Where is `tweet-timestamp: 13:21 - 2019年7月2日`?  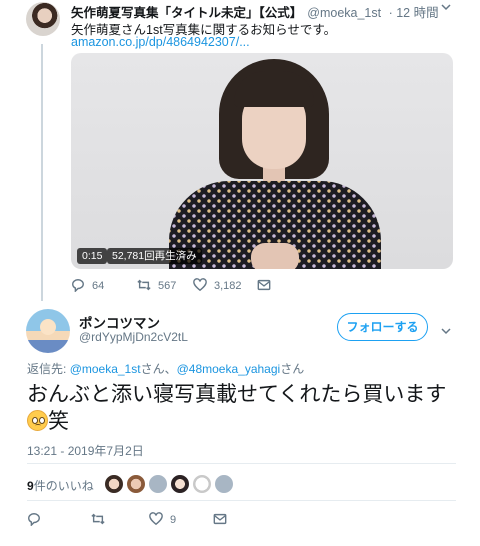
tweet-timestamp: 13:21 - 2019年7月2日 is located at coordinates (85, 450).